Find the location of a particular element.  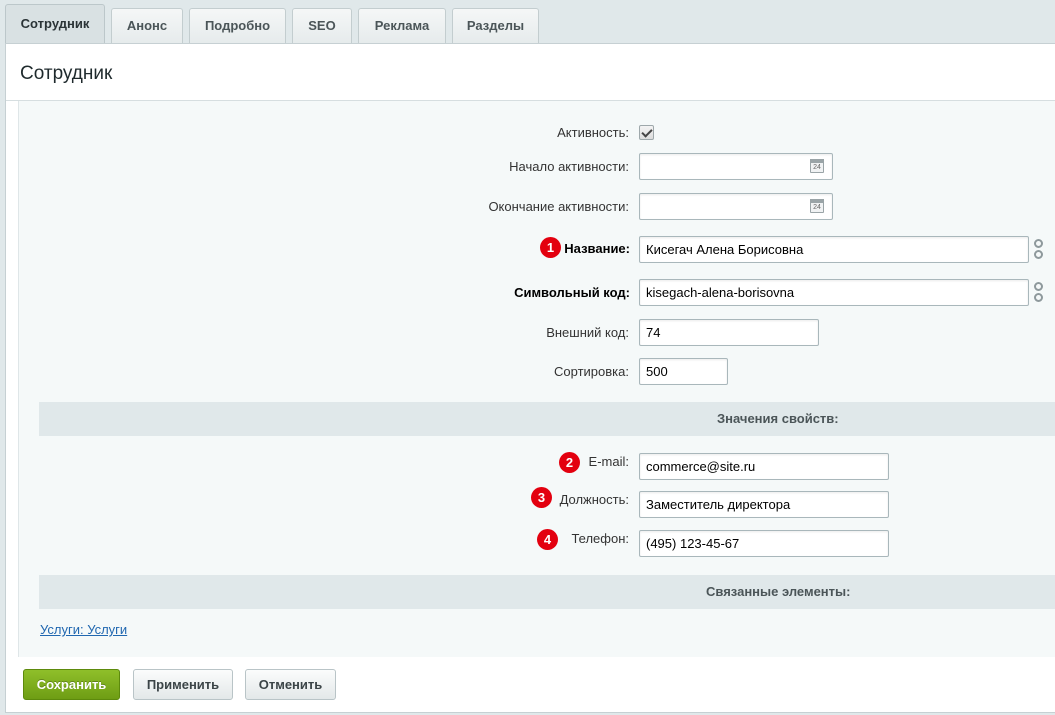

related-section-header: Связанные элементы: is located at coordinates (547, 592).